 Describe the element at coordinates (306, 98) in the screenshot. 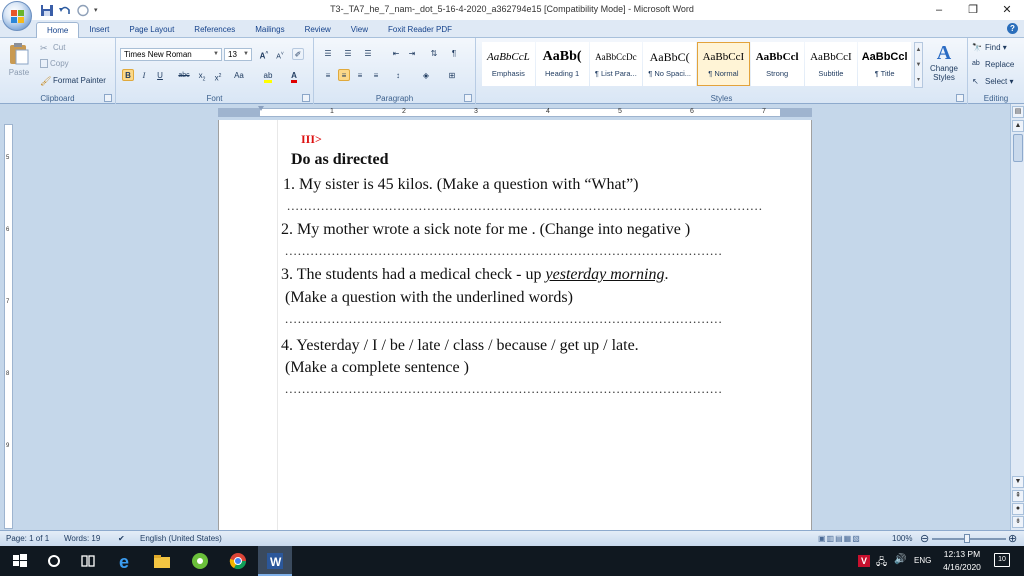

I see `font-dialog-launcher` at that location.